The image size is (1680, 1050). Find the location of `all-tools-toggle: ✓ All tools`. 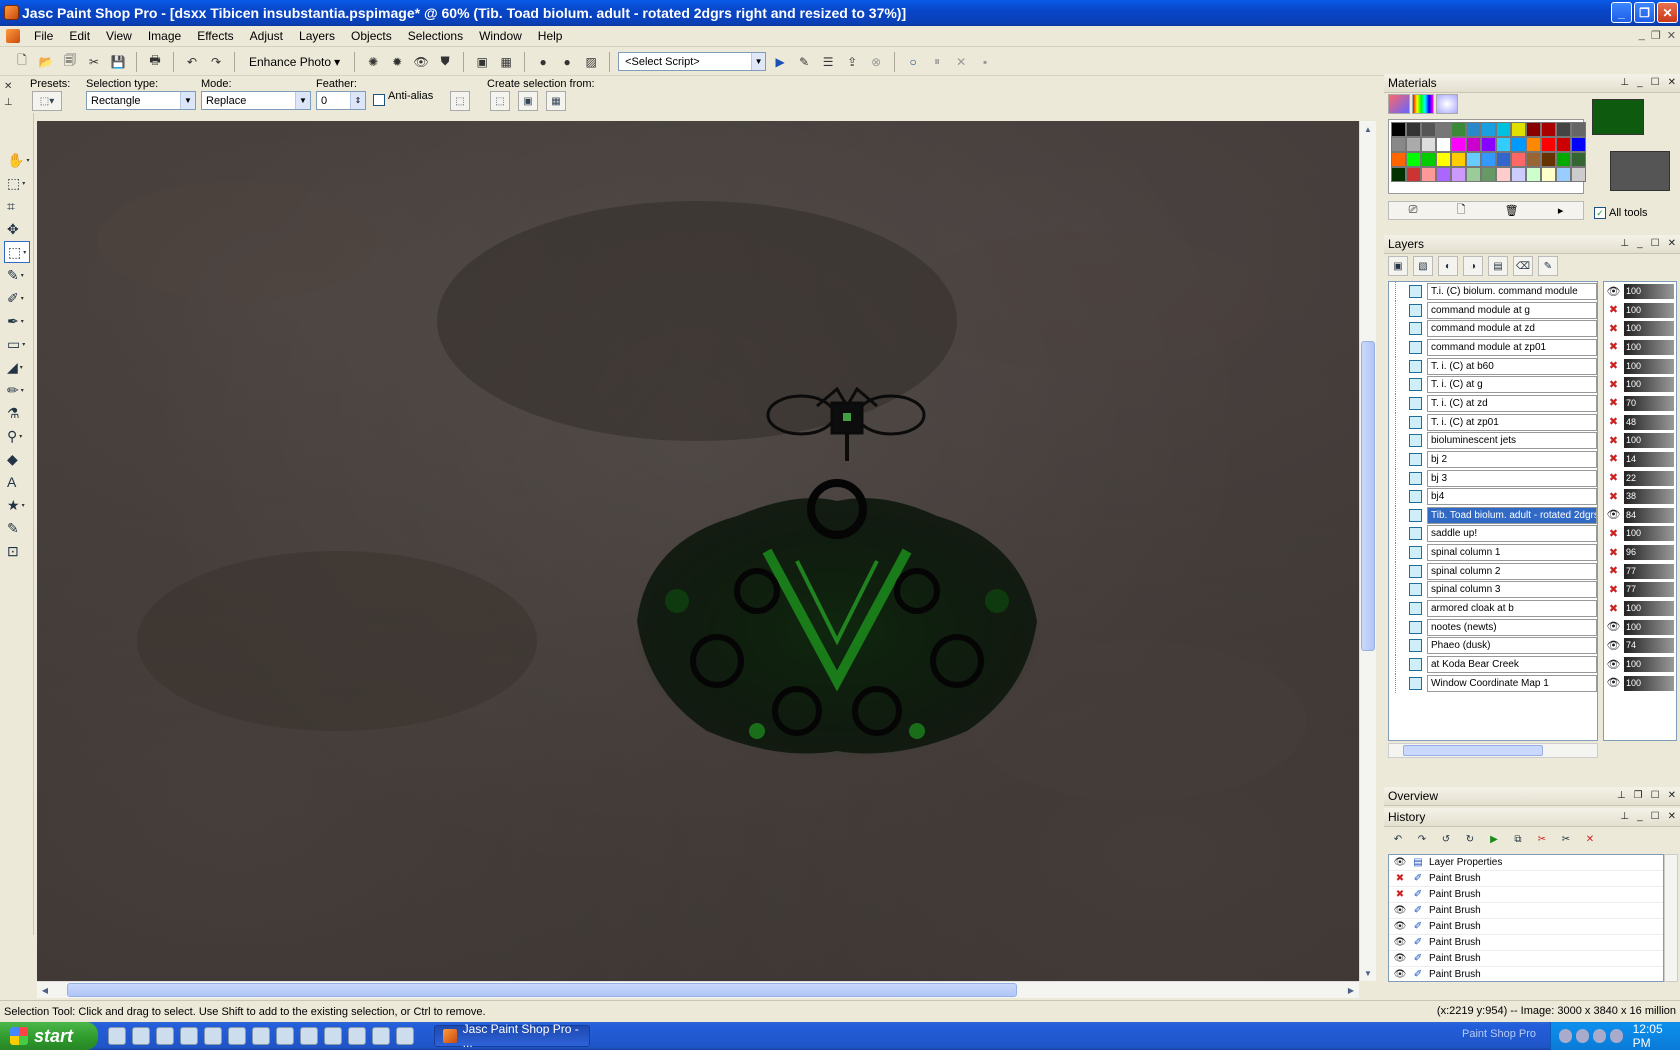

all-tools-toggle: ✓ All tools is located at coordinates (1621, 213).